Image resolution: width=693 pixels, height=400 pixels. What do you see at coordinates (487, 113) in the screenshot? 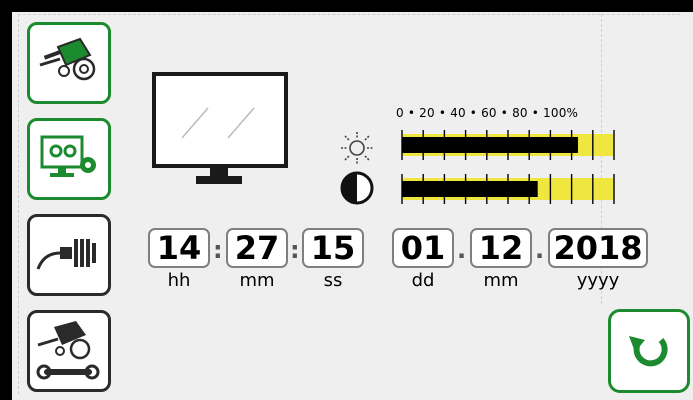
I see `level-scale-label: 0 • 20 • 40 • 60 • 80 • 100%` at bounding box center [487, 113].